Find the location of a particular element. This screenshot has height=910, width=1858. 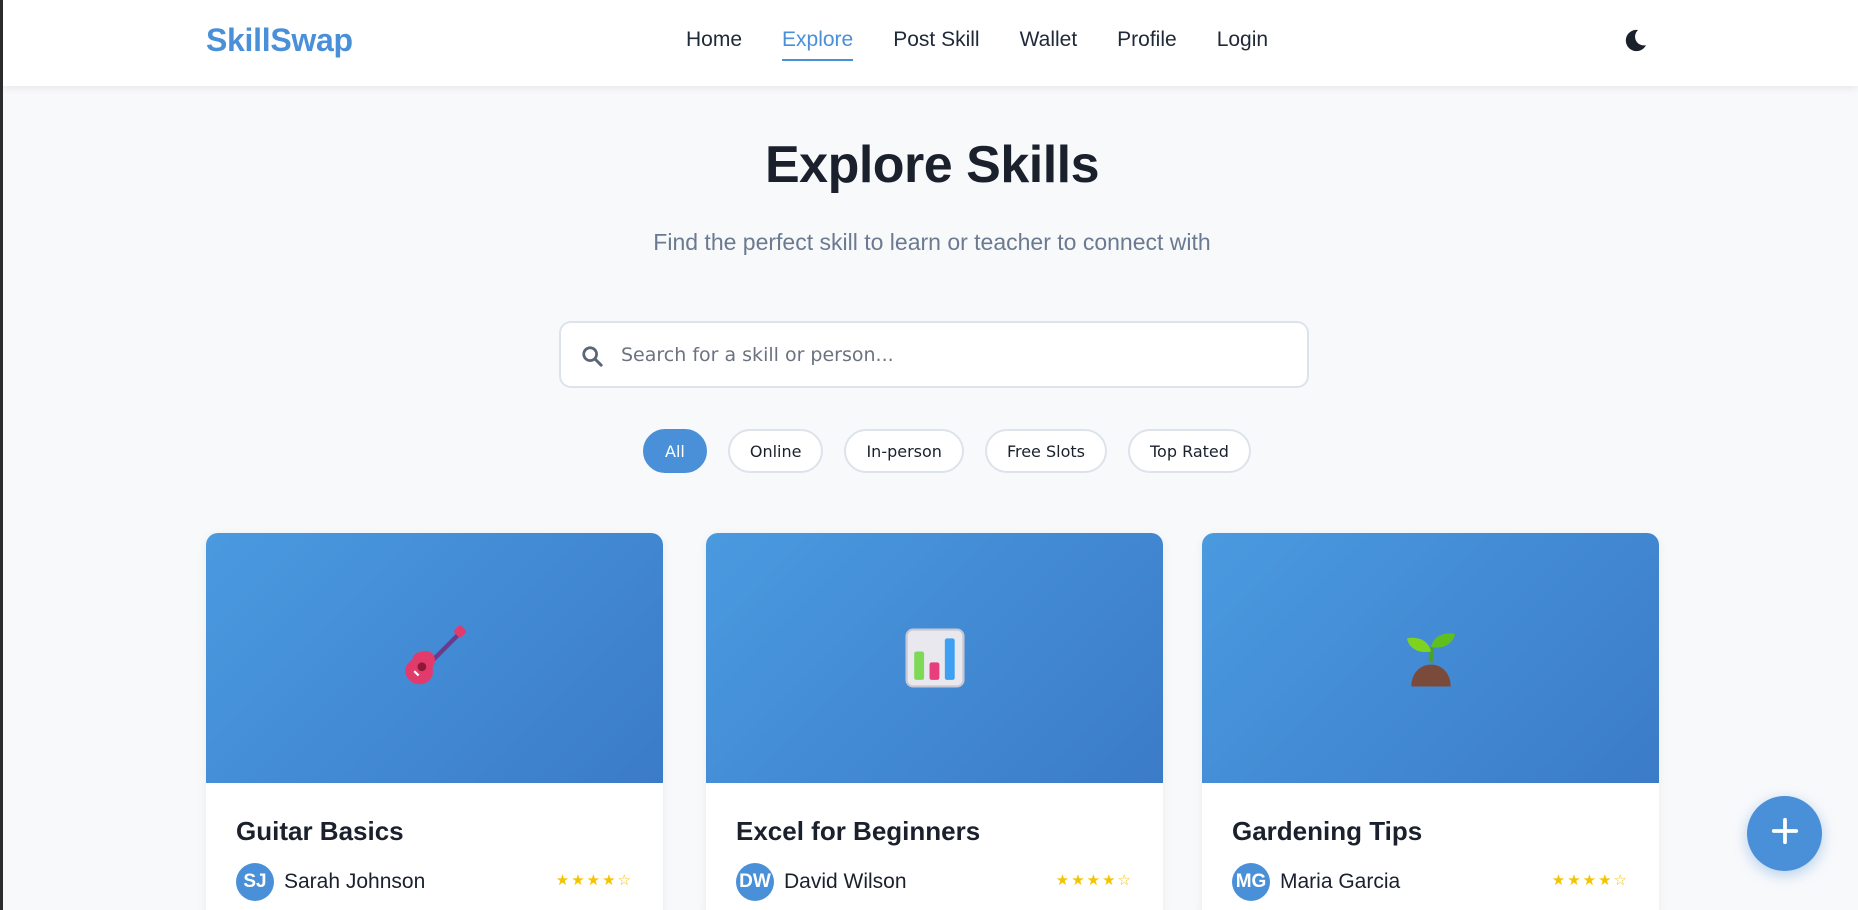

filter-chip-free-slots: Free Slots is located at coordinates (1045, 451).